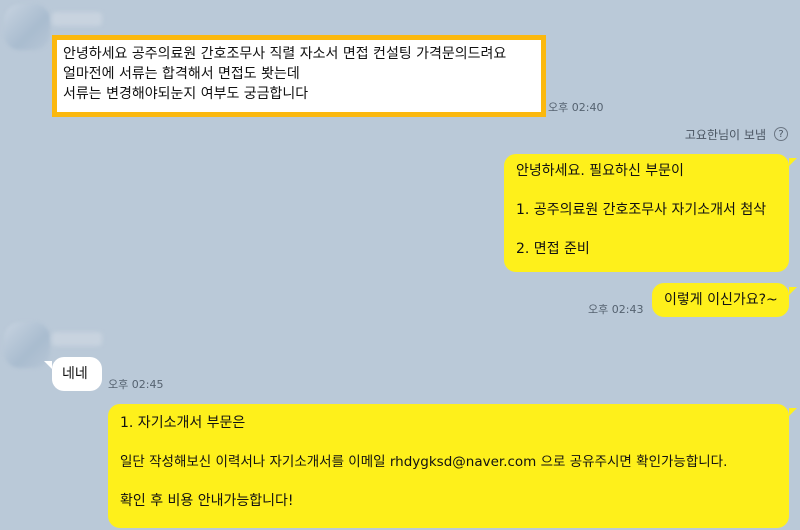  Describe the element at coordinates (27, 27) in the screenshot. I see `avatar` at that location.